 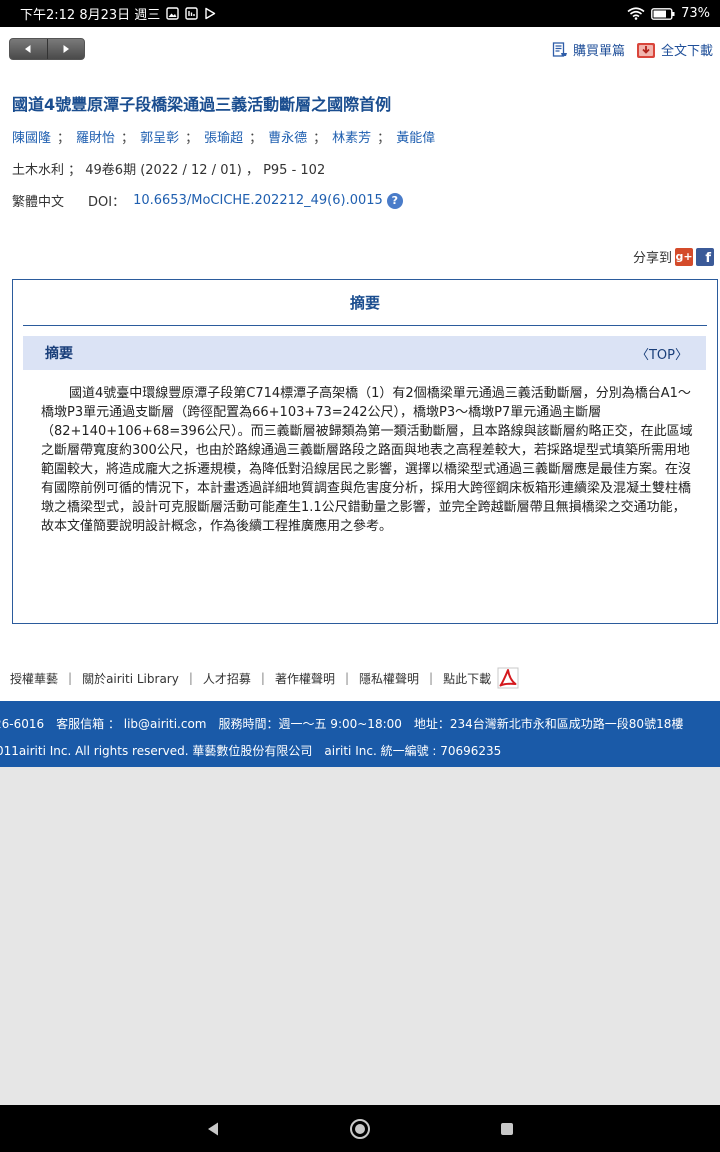 I want to click on share-row: 分享到 g+ f, so click(x=673, y=256).